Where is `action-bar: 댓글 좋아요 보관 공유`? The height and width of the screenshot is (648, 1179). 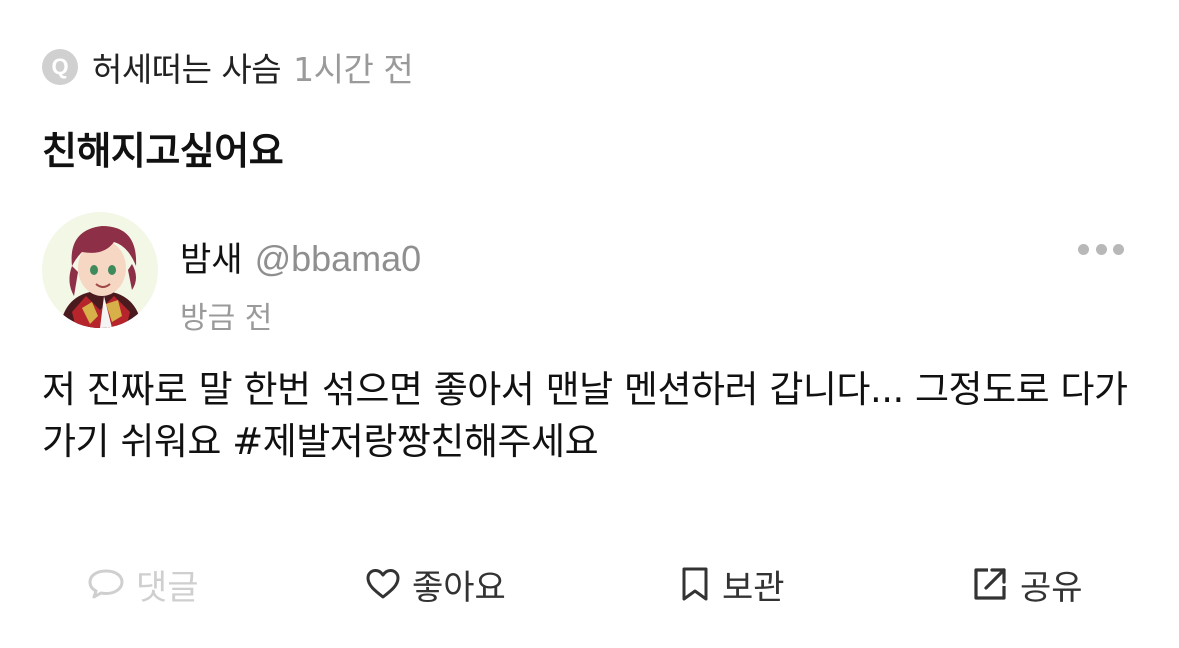 action-bar: 댓글 좋아요 보관 공유 is located at coordinates (589, 584).